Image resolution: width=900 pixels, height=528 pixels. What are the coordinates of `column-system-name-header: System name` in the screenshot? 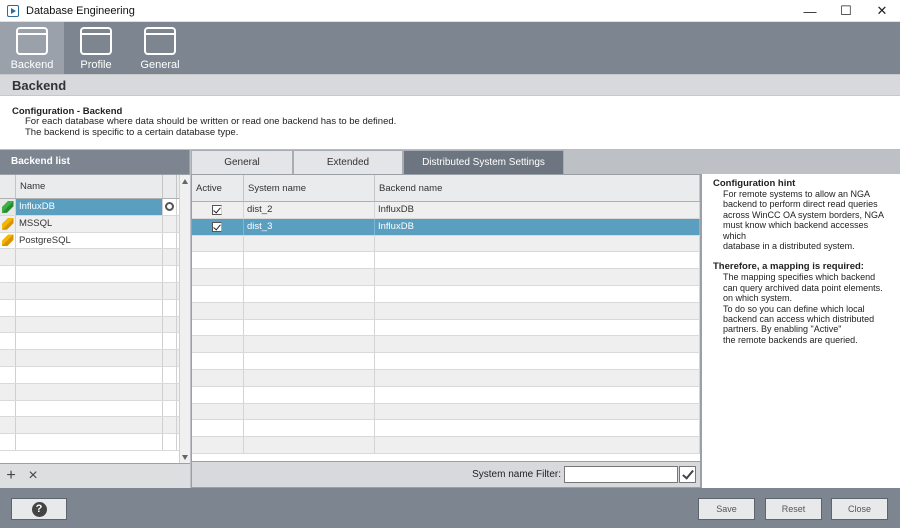 It's located at (309, 188).